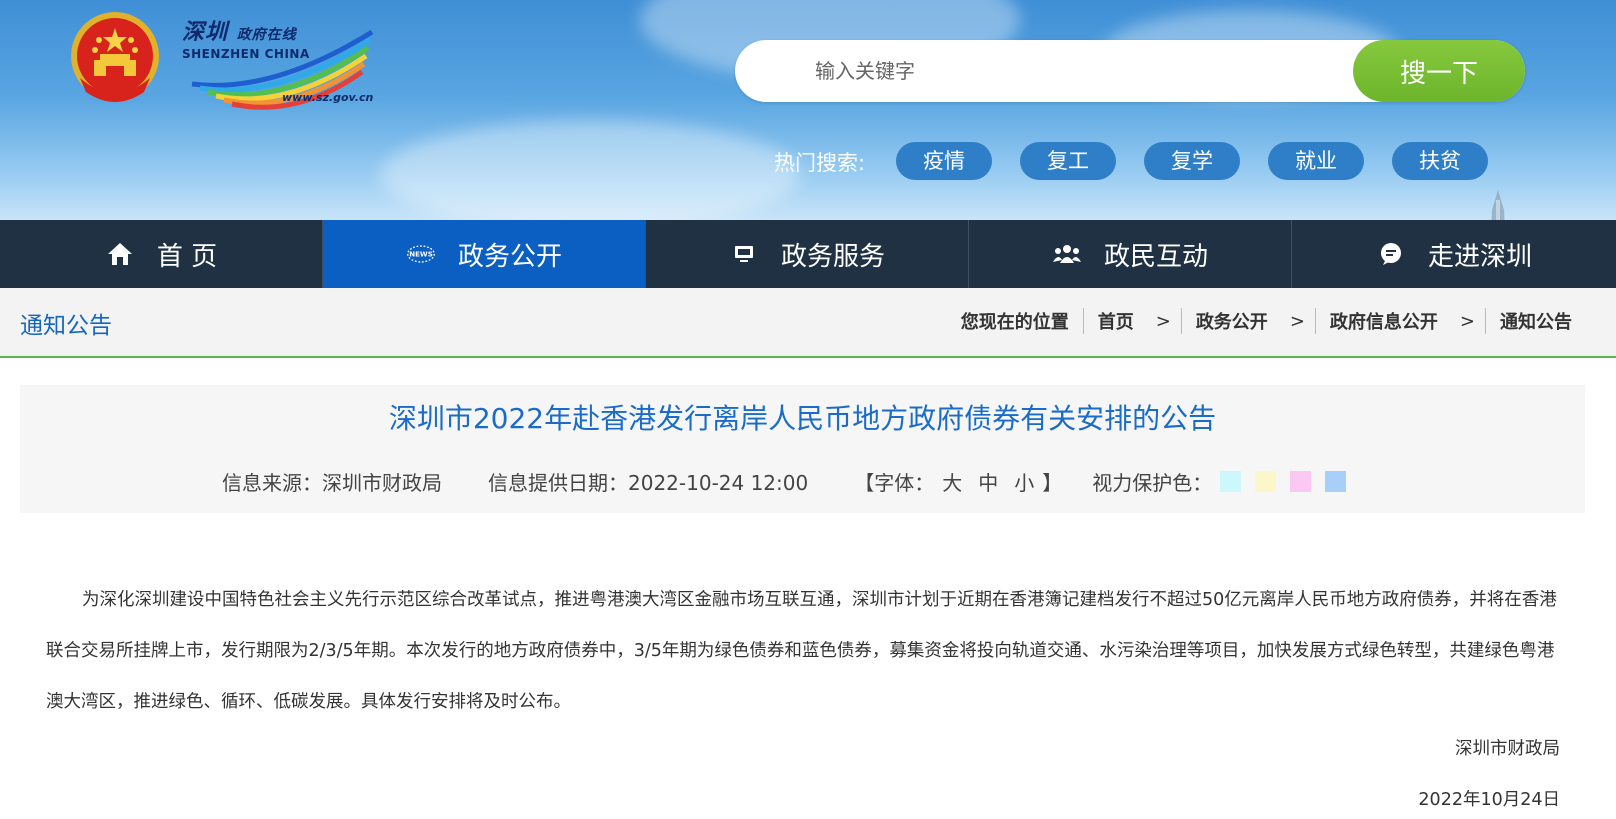 This screenshot has height=819, width=1616. What do you see at coordinates (1067, 254) in the screenshot?
I see `people-icon` at bounding box center [1067, 254].